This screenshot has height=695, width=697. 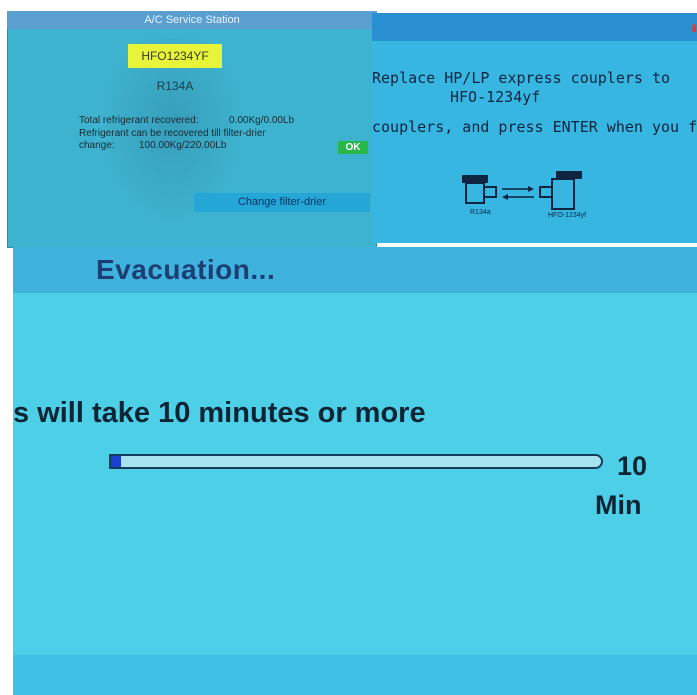 What do you see at coordinates (567, 215) in the screenshot?
I see `coupler-label-hfo1234yf: HFO-1234yf` at bounding box center [567, 215].